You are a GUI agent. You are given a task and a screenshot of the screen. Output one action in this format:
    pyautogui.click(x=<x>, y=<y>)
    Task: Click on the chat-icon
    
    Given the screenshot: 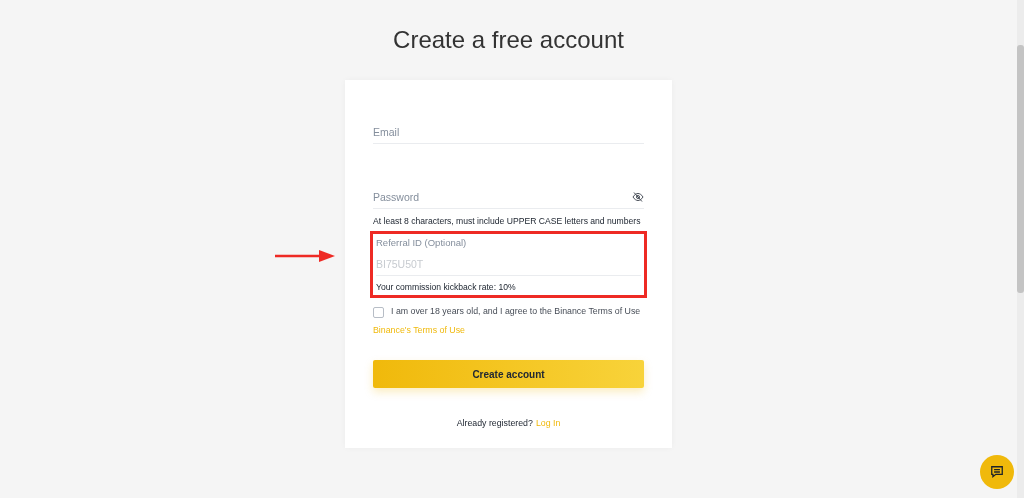 What is the action you would take?
    pyautogui.click(x=997, y=472)
    